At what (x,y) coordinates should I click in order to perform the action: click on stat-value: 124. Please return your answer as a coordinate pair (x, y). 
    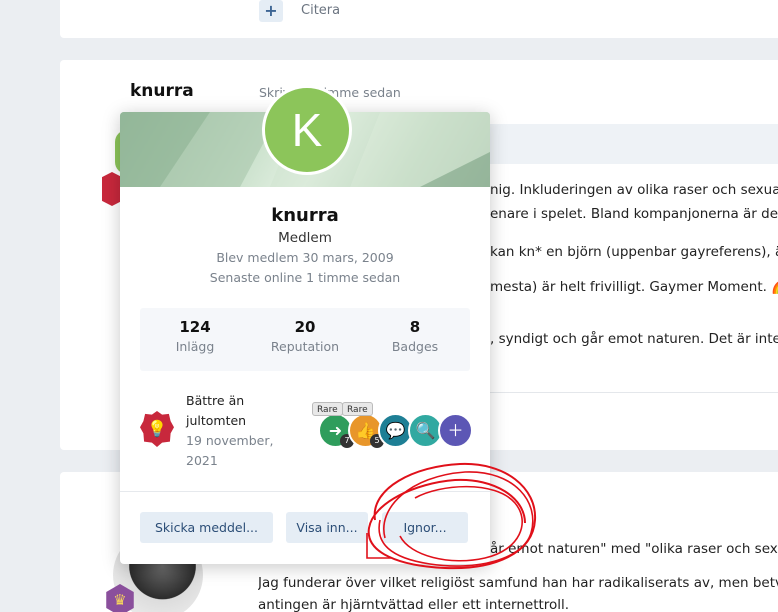
    Looking at the image, I should click on (195, 327).